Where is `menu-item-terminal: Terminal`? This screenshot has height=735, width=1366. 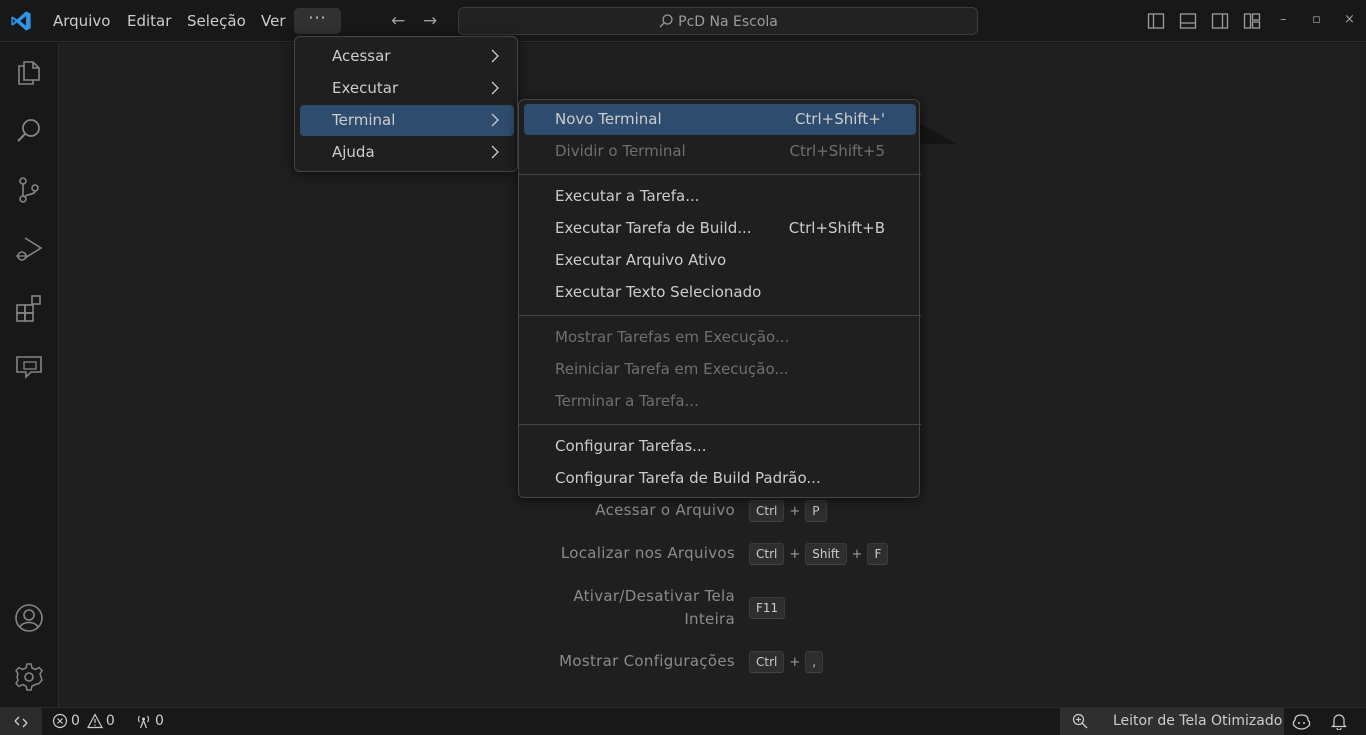 menu-item-terminal: Terminal is located at coordinates (407, 120).